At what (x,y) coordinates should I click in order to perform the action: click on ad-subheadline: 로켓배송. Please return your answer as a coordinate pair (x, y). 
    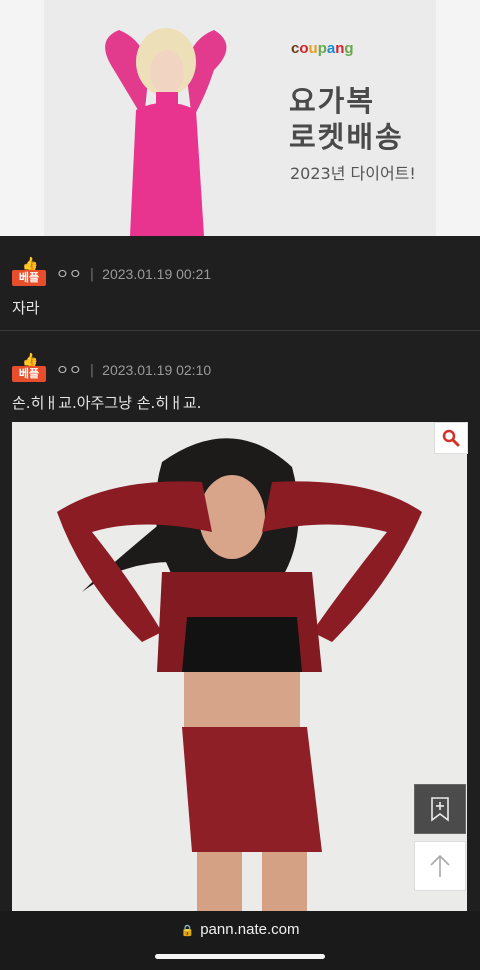
    Looking at the image, I should click on (346, 137).